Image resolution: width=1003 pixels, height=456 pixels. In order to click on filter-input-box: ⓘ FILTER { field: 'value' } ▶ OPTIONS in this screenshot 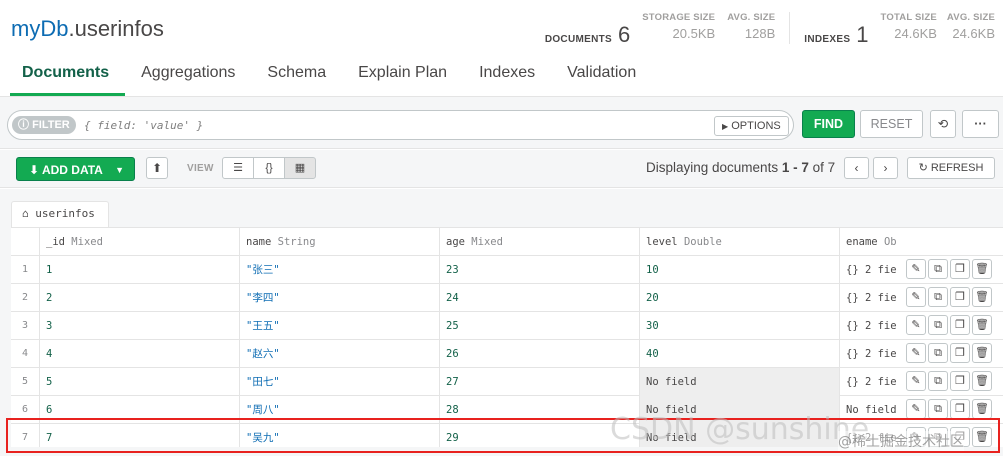, I will do `click(400, 125)`.